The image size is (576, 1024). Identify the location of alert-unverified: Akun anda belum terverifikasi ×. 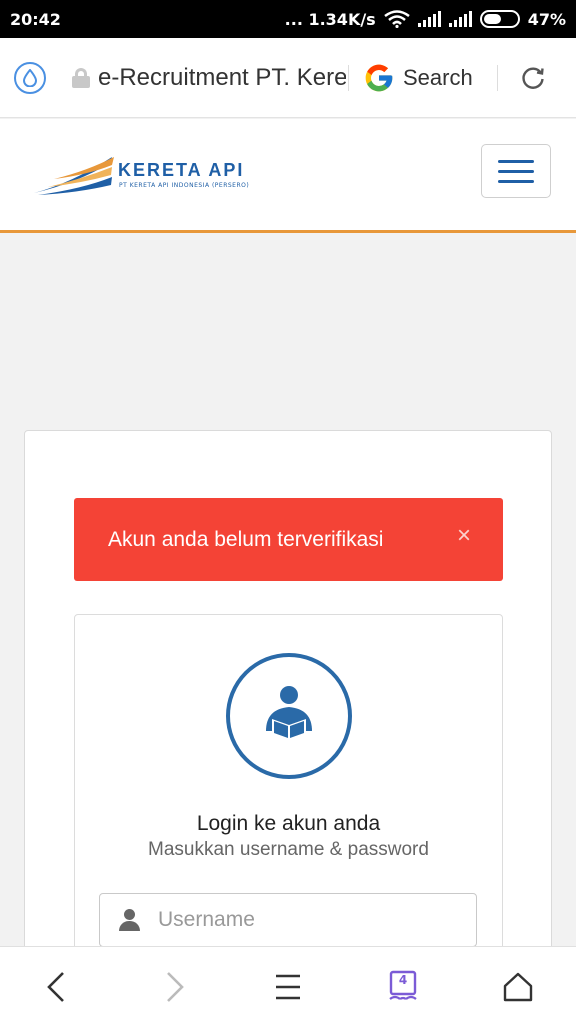
(288, 539).